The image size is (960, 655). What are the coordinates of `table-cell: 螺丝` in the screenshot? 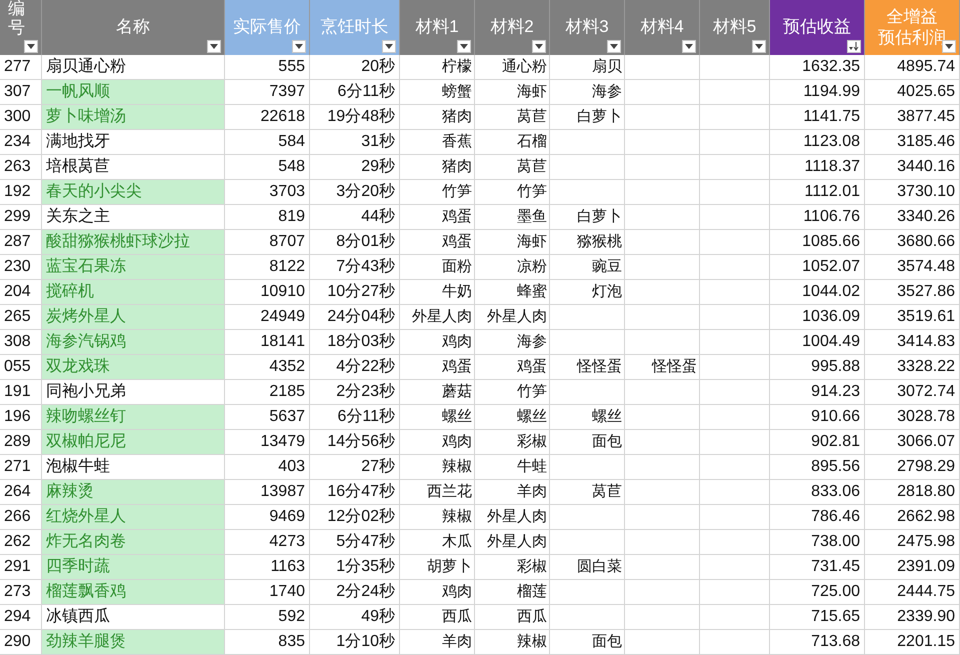 It's located at (437, 417).